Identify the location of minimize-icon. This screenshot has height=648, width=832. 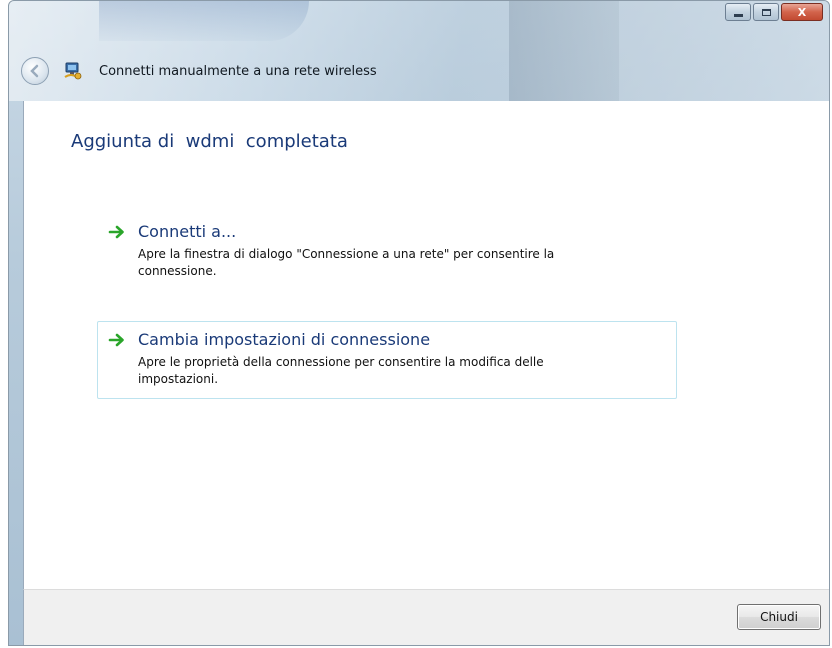
(738, 15).